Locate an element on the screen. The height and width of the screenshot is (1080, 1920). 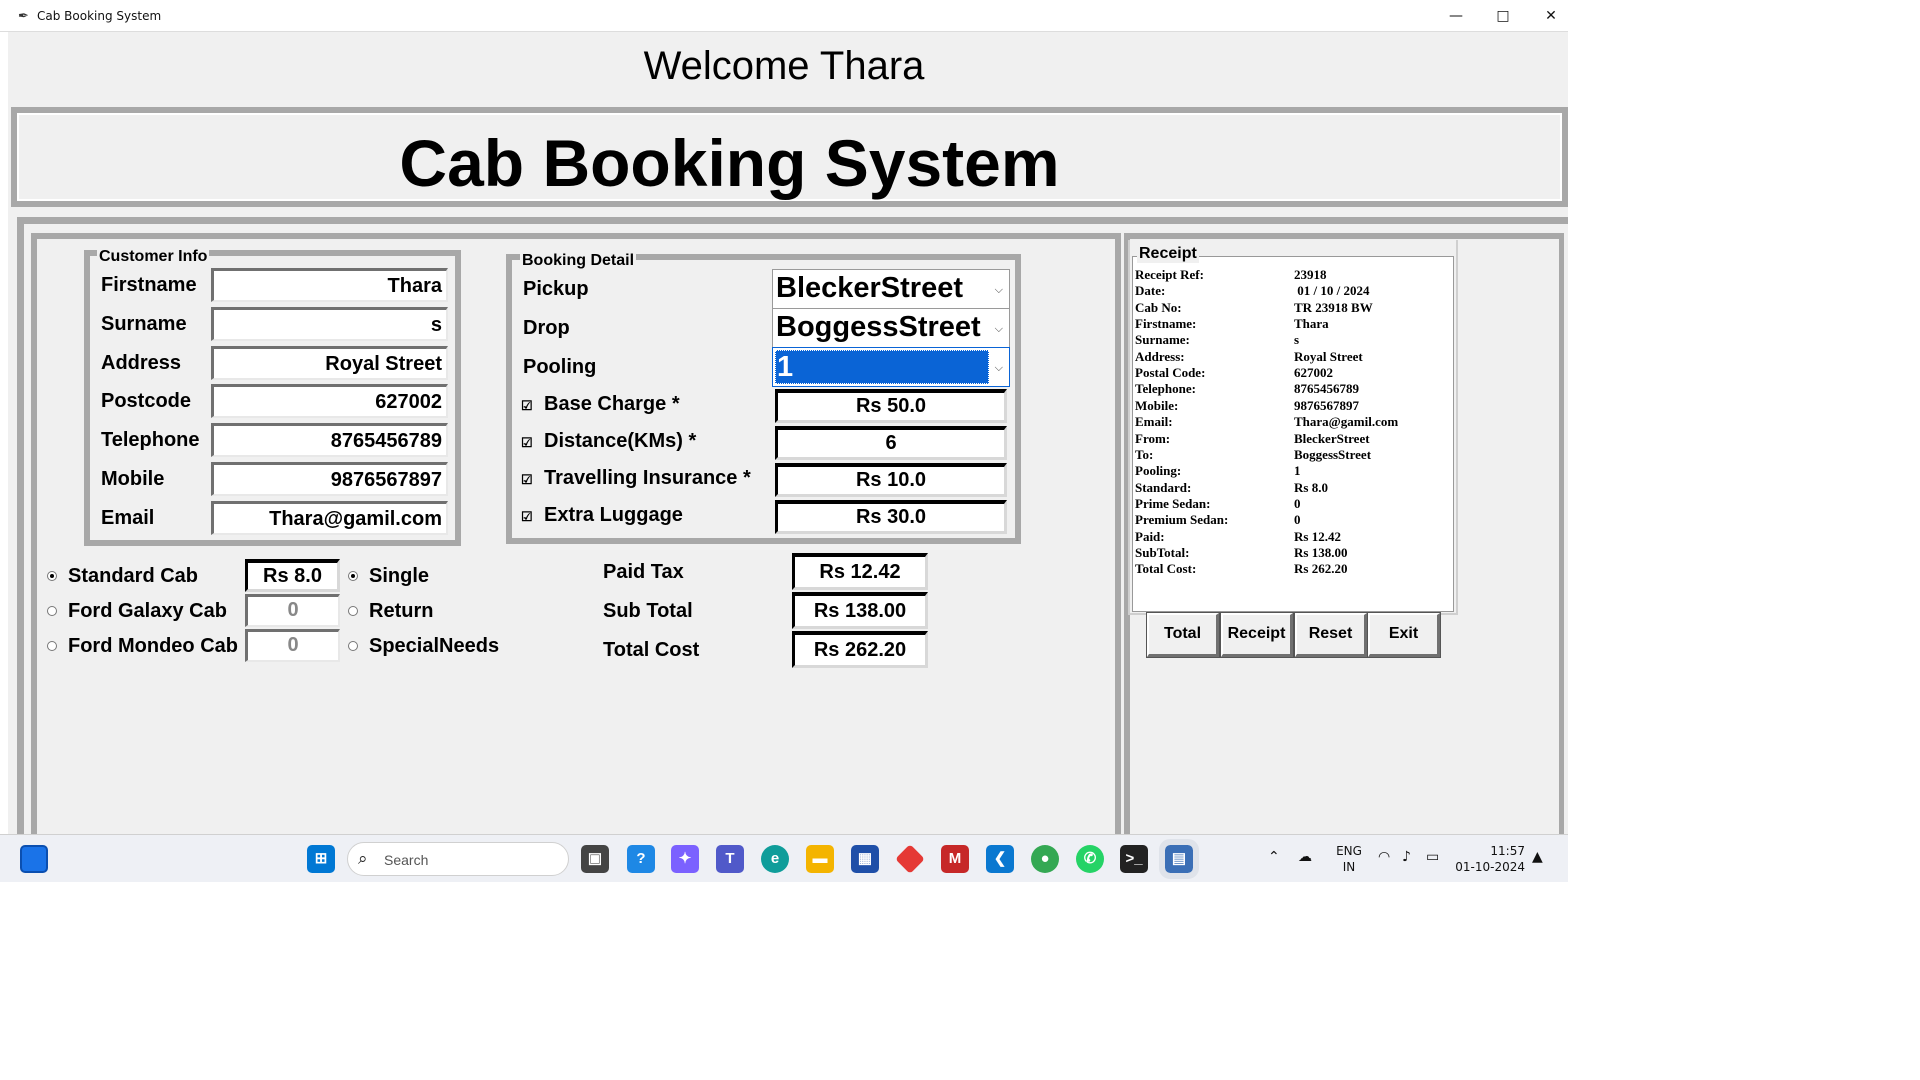
taskbar-search: ⌕ Search is located at coordinates (458, 859).